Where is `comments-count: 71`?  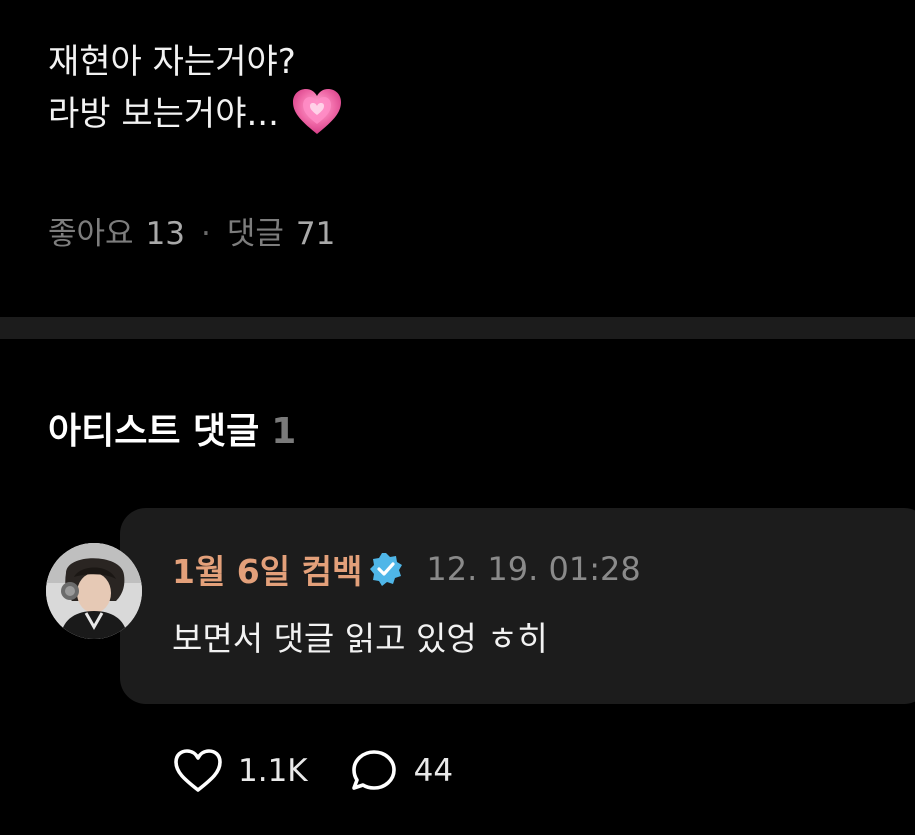
comments-count: 71 is located at coordinates (315, 234).